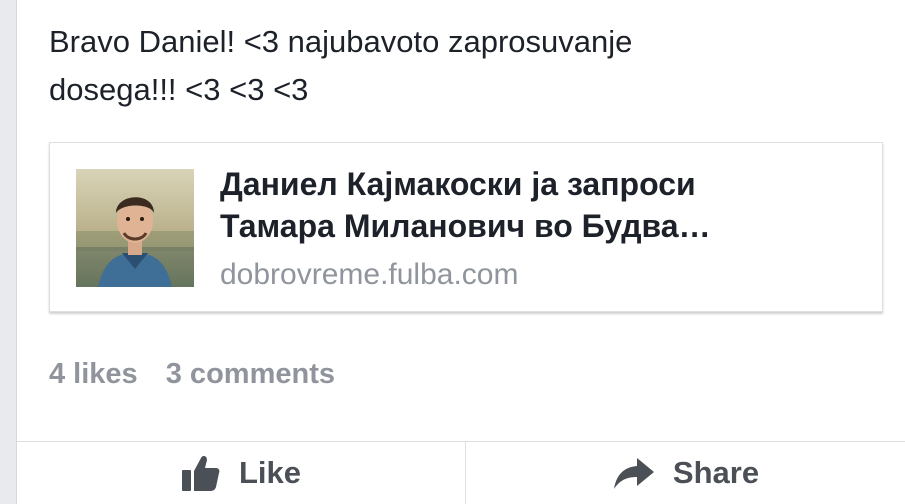 The width and height of the screenshot is (905, 504). What do you see at coordinates (93, 374) in the screenshot?
I see `likes-count: 4 likes` at bounding box center [93, 374].